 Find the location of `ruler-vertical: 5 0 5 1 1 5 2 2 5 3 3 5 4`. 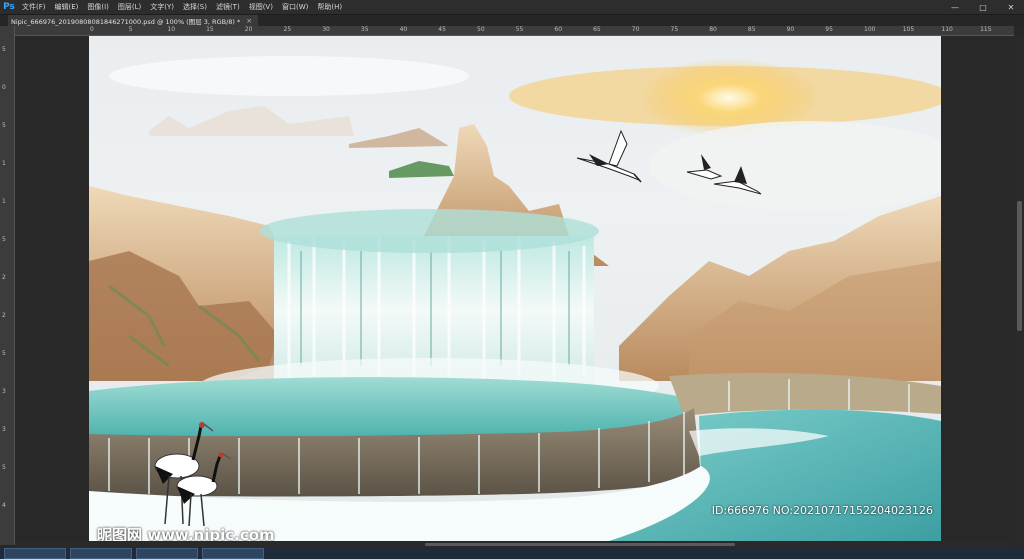

ruler-vertical: 5 0 5 1 1 5 2 2 5 3 3 5 4 is located at coordinates (7, 285).